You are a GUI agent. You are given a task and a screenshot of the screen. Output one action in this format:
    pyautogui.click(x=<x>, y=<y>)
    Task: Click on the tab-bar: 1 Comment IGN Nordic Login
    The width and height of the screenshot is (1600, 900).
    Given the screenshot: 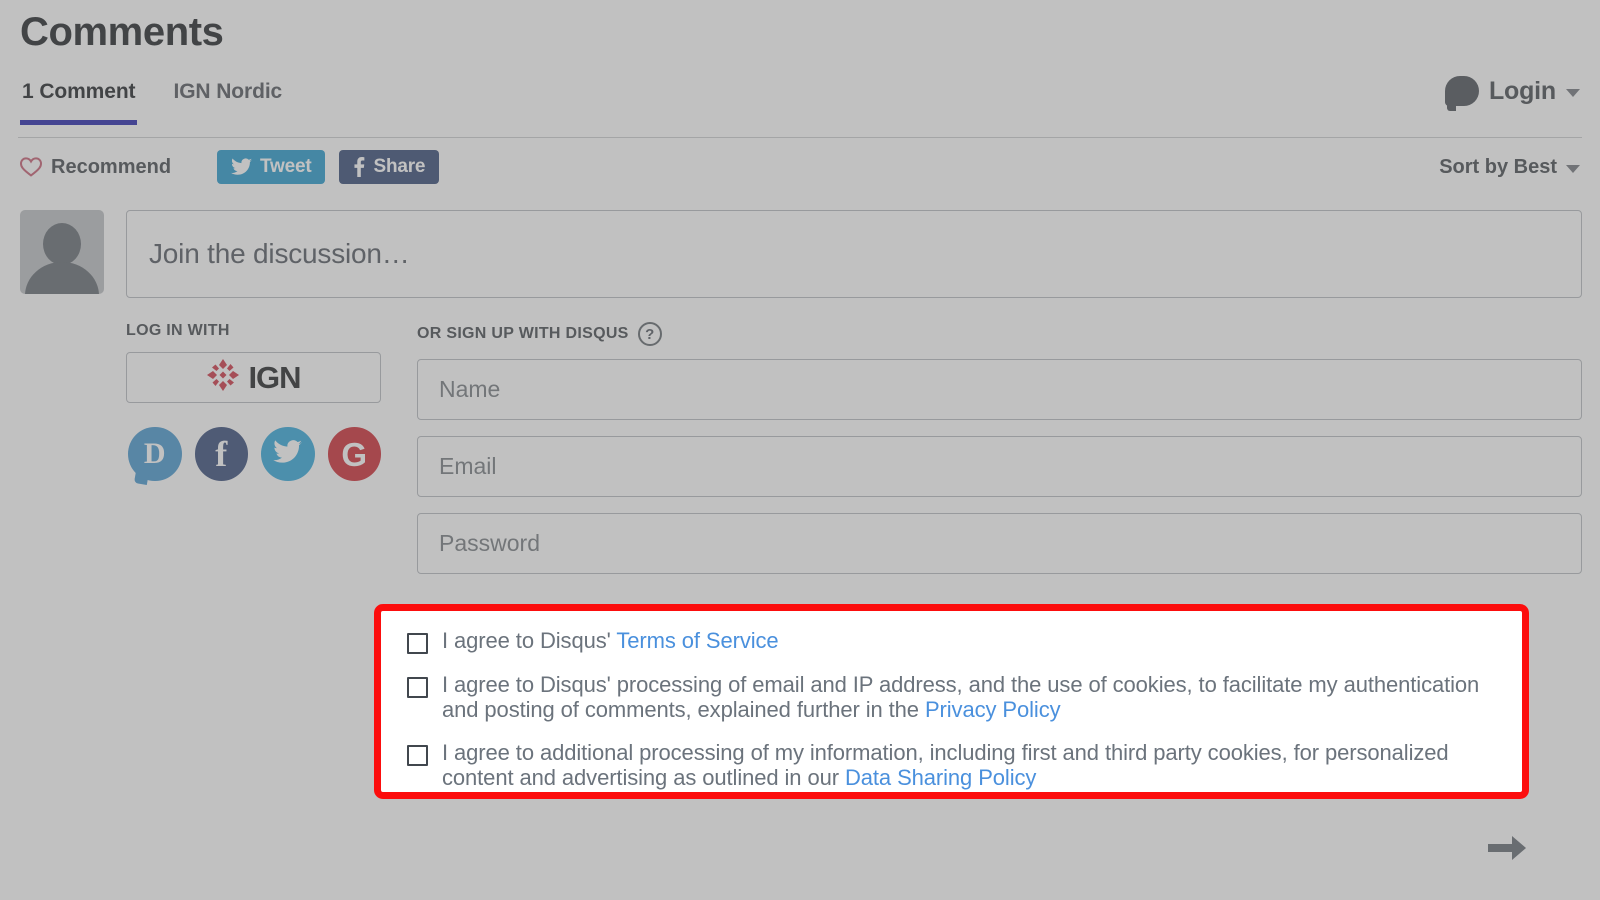 What is the action you would take?
    pyautogui.click(x=800, y=107)
    